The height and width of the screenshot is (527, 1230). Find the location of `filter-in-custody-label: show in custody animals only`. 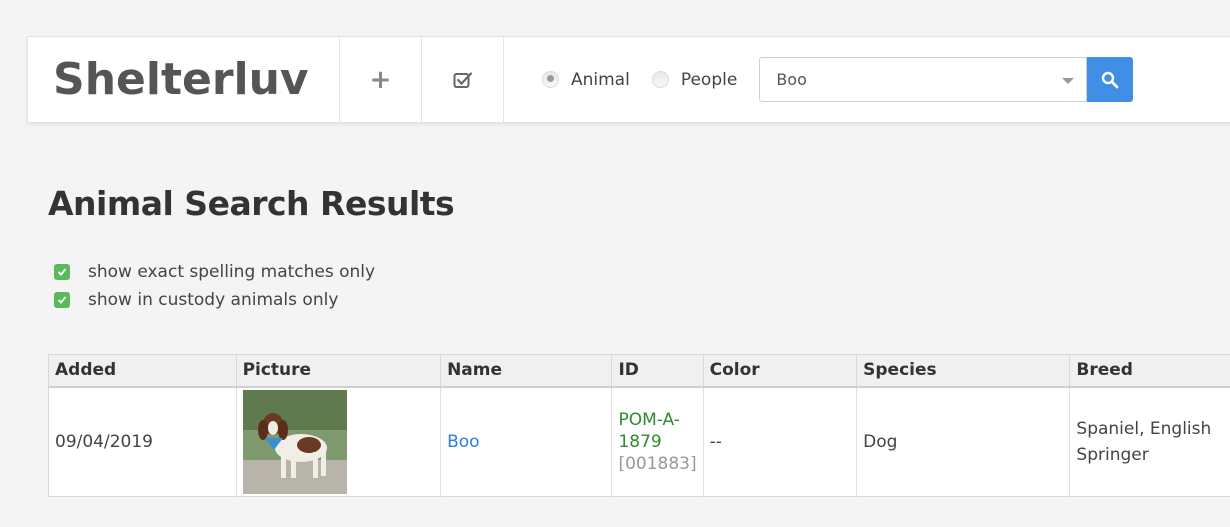

filter-in-custody-label: show in custody animals only is located at coordinates (213, 300).